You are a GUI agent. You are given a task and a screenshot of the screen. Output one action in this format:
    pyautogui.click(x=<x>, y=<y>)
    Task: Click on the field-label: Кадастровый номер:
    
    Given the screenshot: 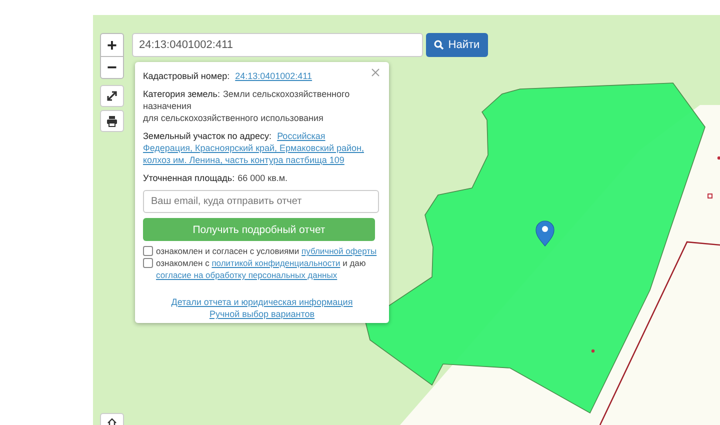 What is the action you would take?
    pyautogui.click(x=186, y=76)
    